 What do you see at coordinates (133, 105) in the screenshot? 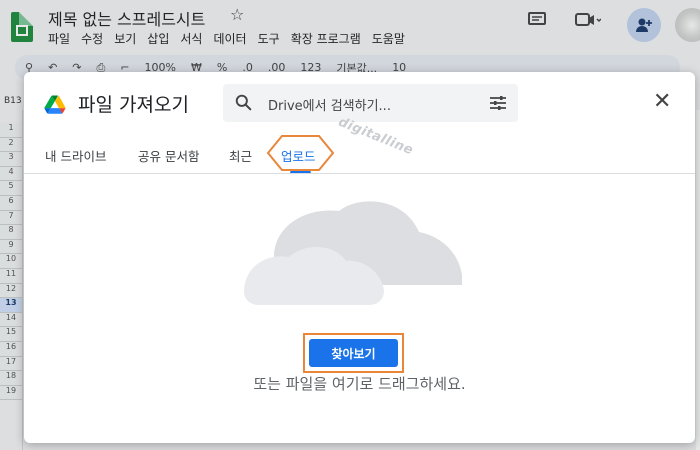
I see `dialog-title: 파일 가져오기` at bounding box center [133, 105].